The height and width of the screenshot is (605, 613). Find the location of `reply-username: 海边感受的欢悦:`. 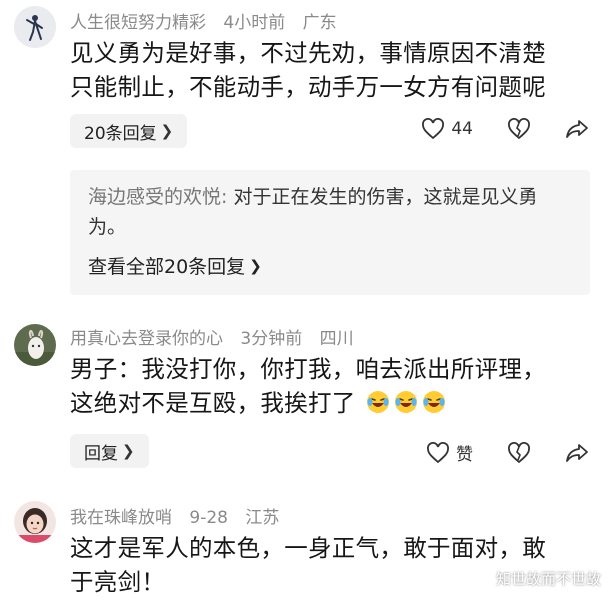

reply-username: 海边感受的欢悦: is located at coordinates (157, 197).